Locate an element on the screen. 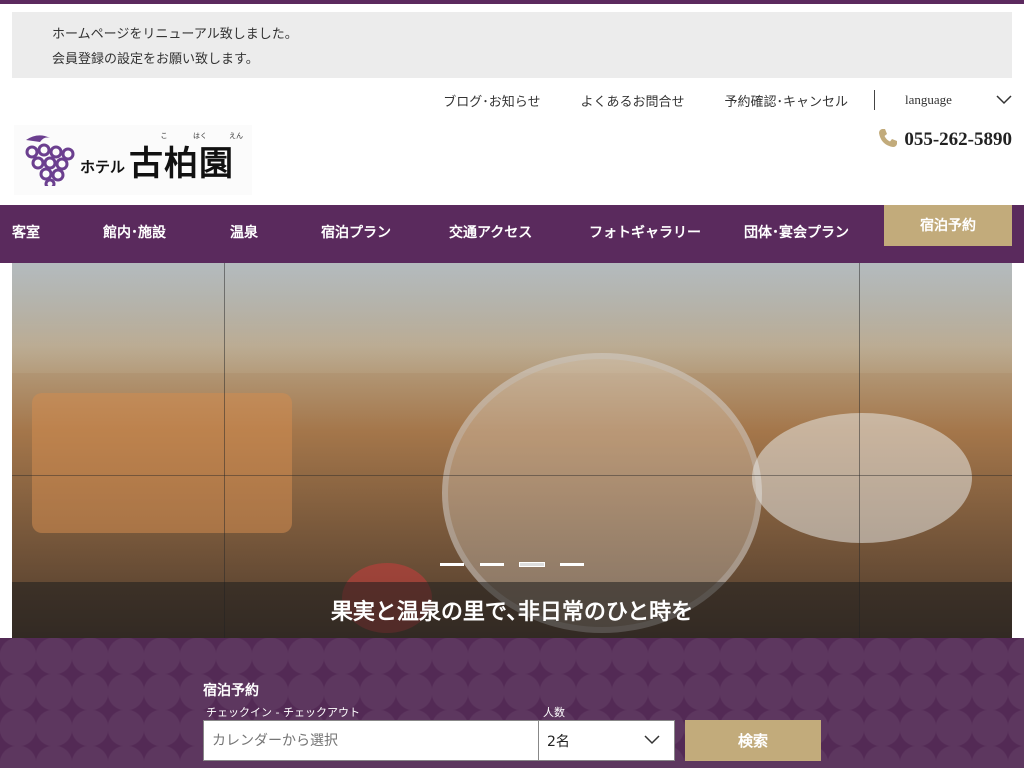 This screenshot has height=768, width=1024. top-accent-stripe is located at coordinates (512, 2).